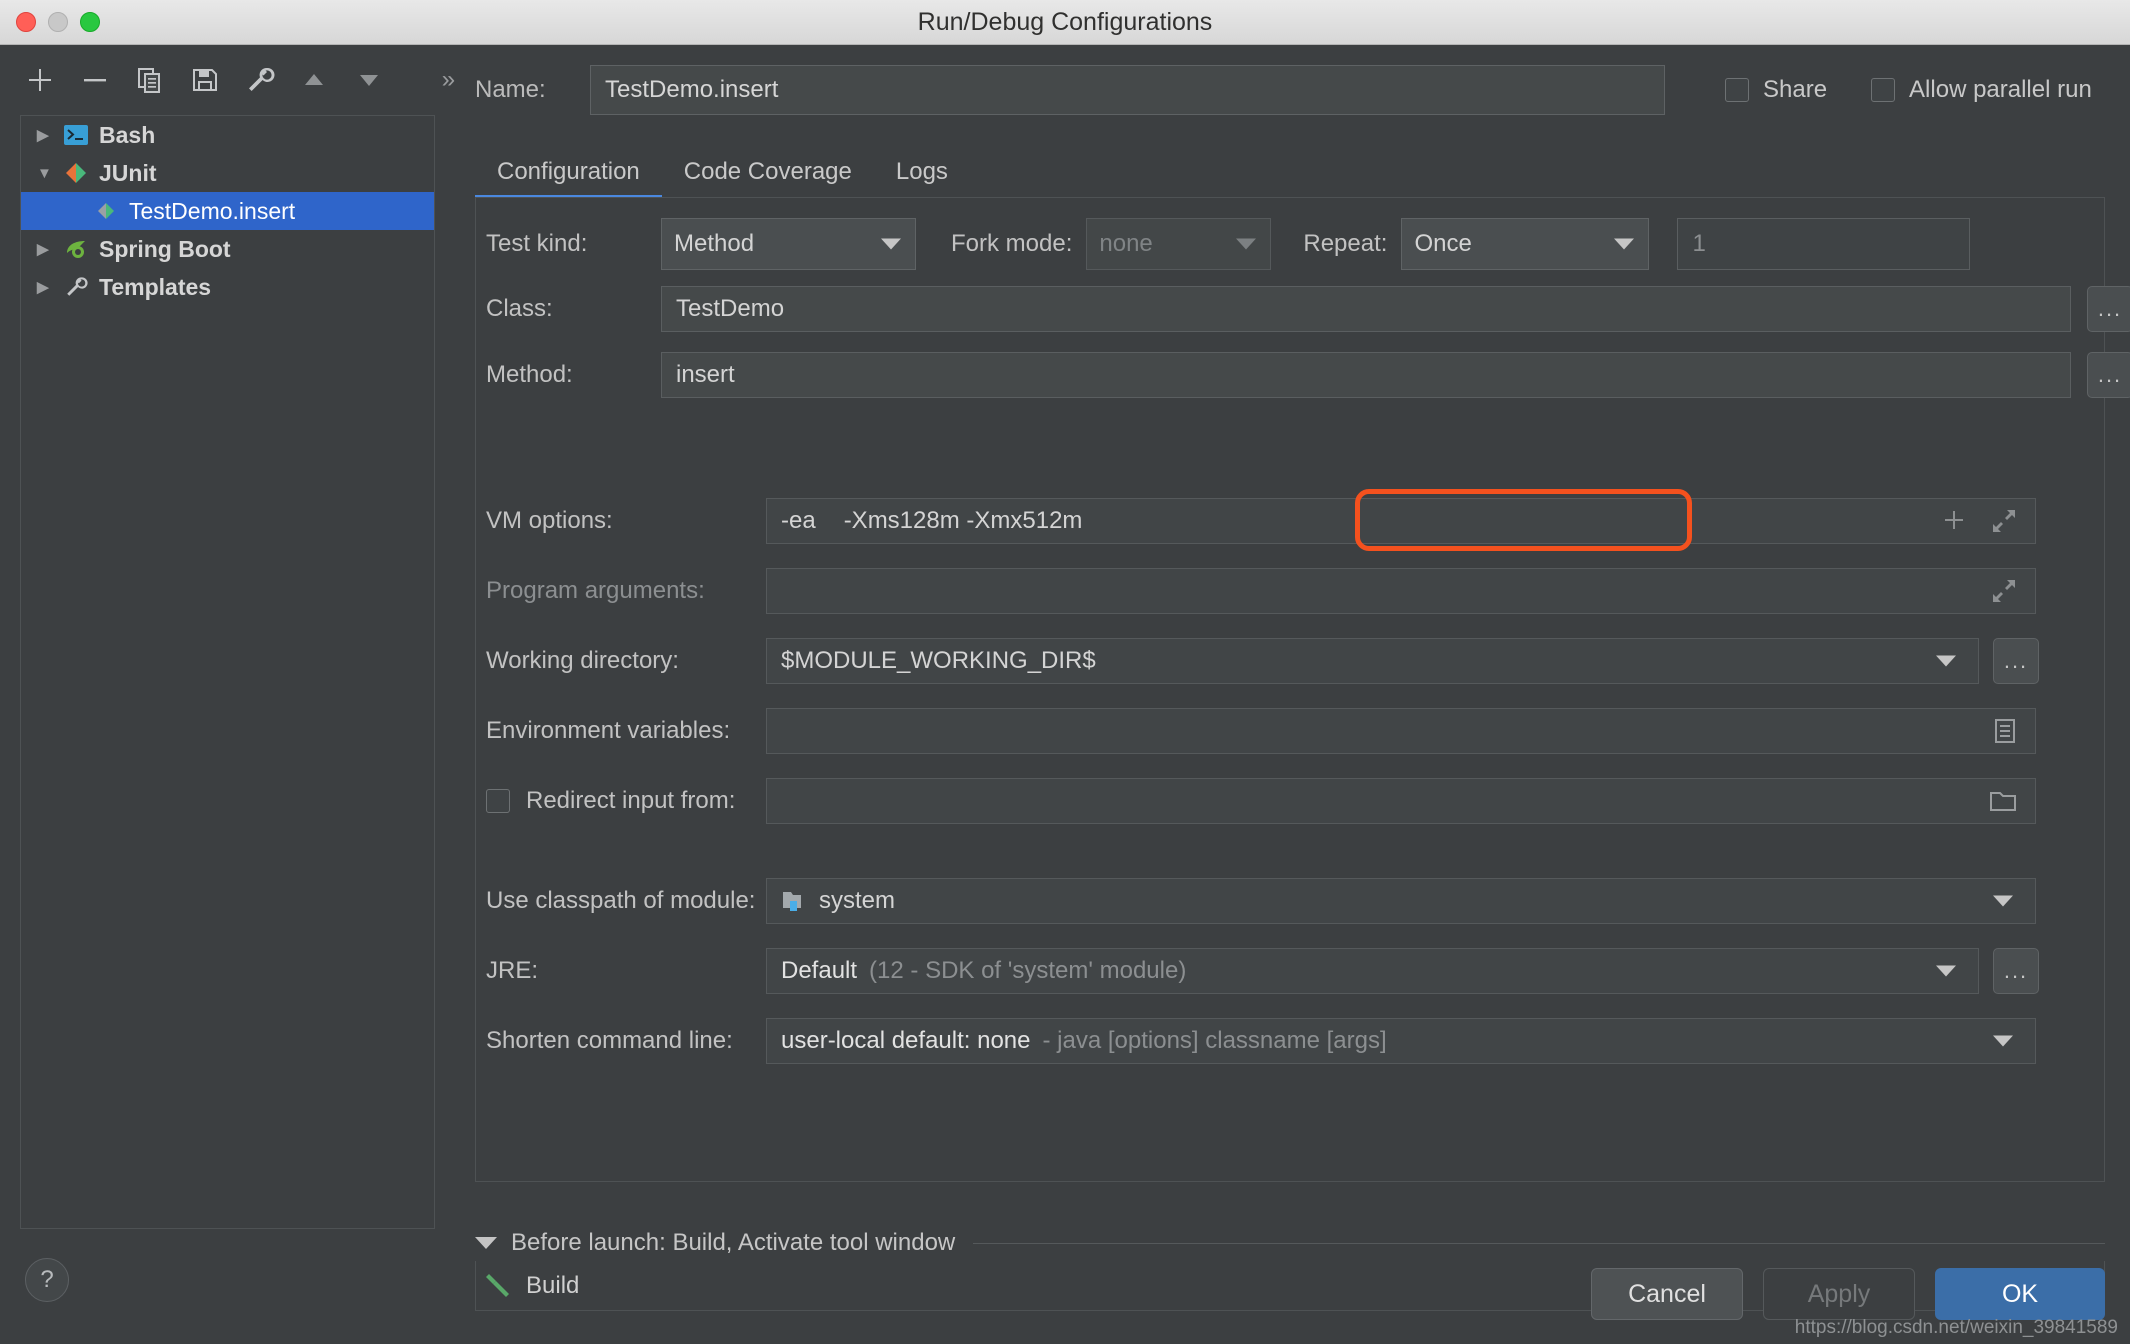 This screenshot has height=1344, width=2130. What do you see at coordinates (1839, 1294) in the screenshot?
I see `apply-button: Apply` at bounding box center [1839, 1294].